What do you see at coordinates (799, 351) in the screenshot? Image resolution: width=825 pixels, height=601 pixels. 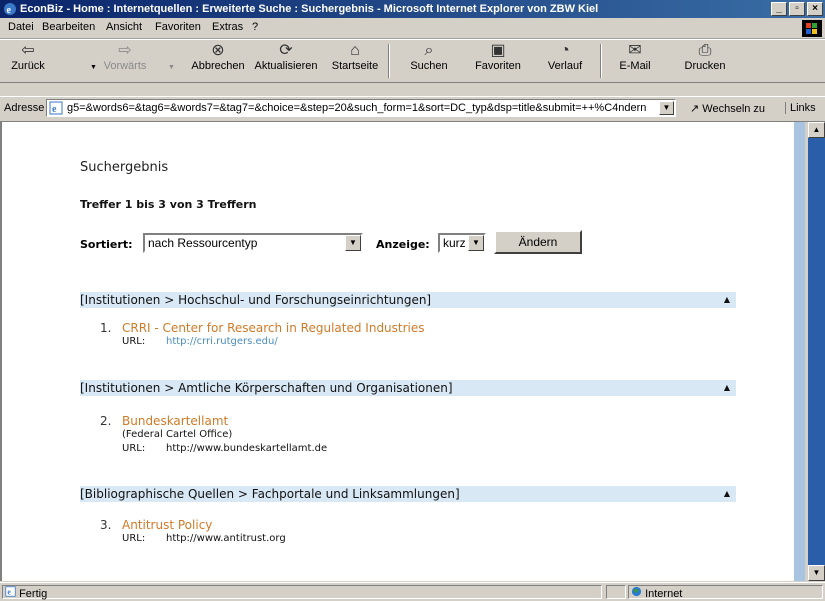 I see `page-right-border` at bounding box center [799, 351].